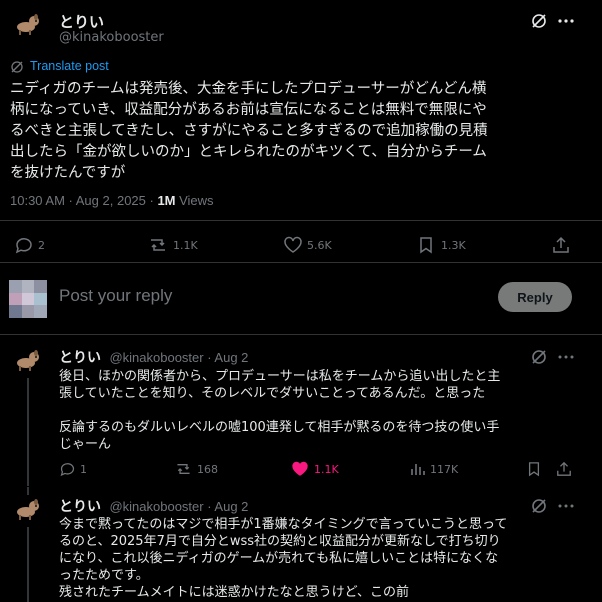 This screenshot has height=602, width=602. What do you see at coordinates (194, 200) in the screenshot?
I see `views-label: Views` at bounding box center [194, 200].